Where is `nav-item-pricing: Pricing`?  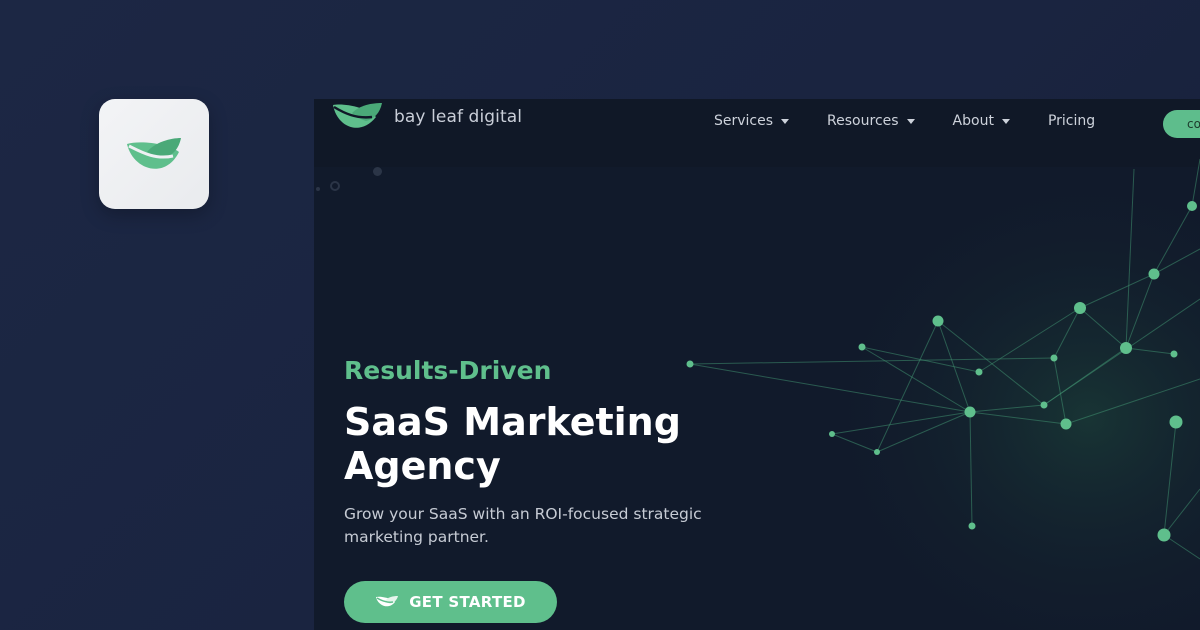 nav-item-pricing: Pricing is located at coordinates (1071, 121).